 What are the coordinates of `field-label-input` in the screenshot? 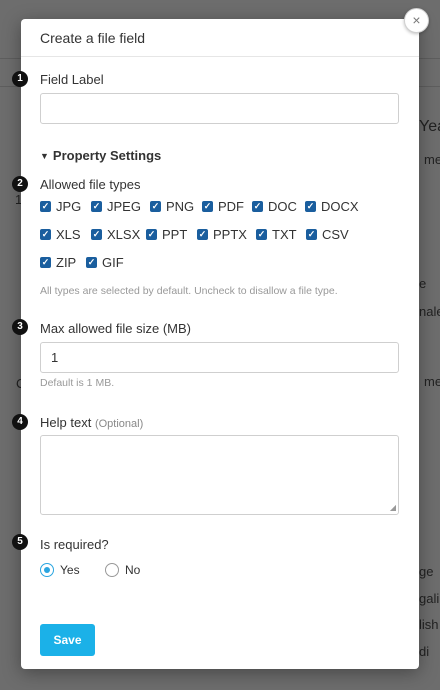 It's located at (219, 108).